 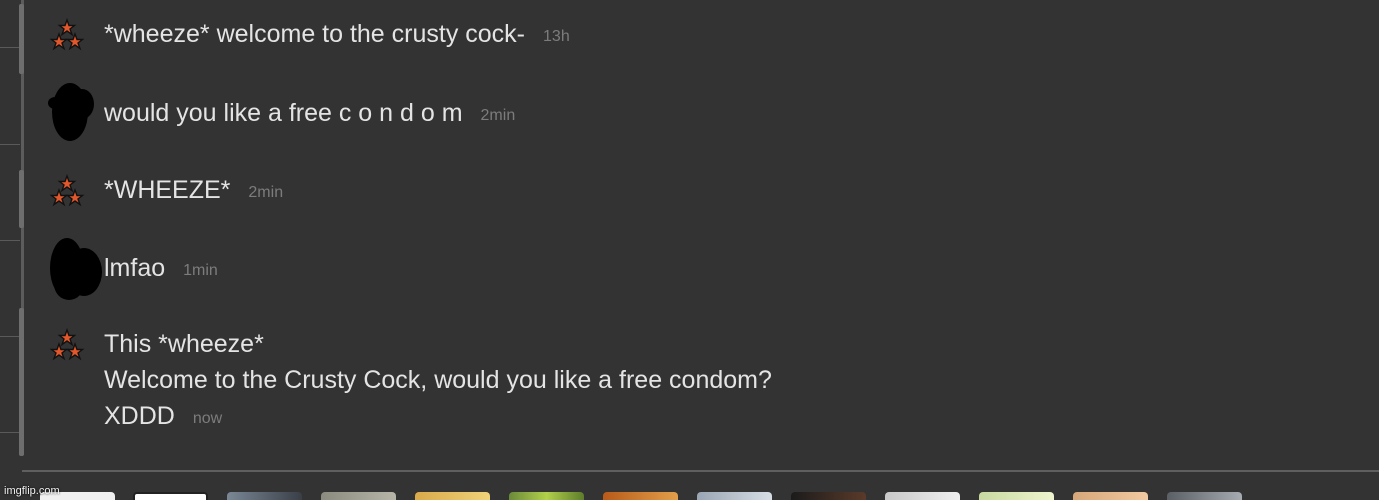 I want to click on message-timestamp: 13h, so click(x=556, y=36).